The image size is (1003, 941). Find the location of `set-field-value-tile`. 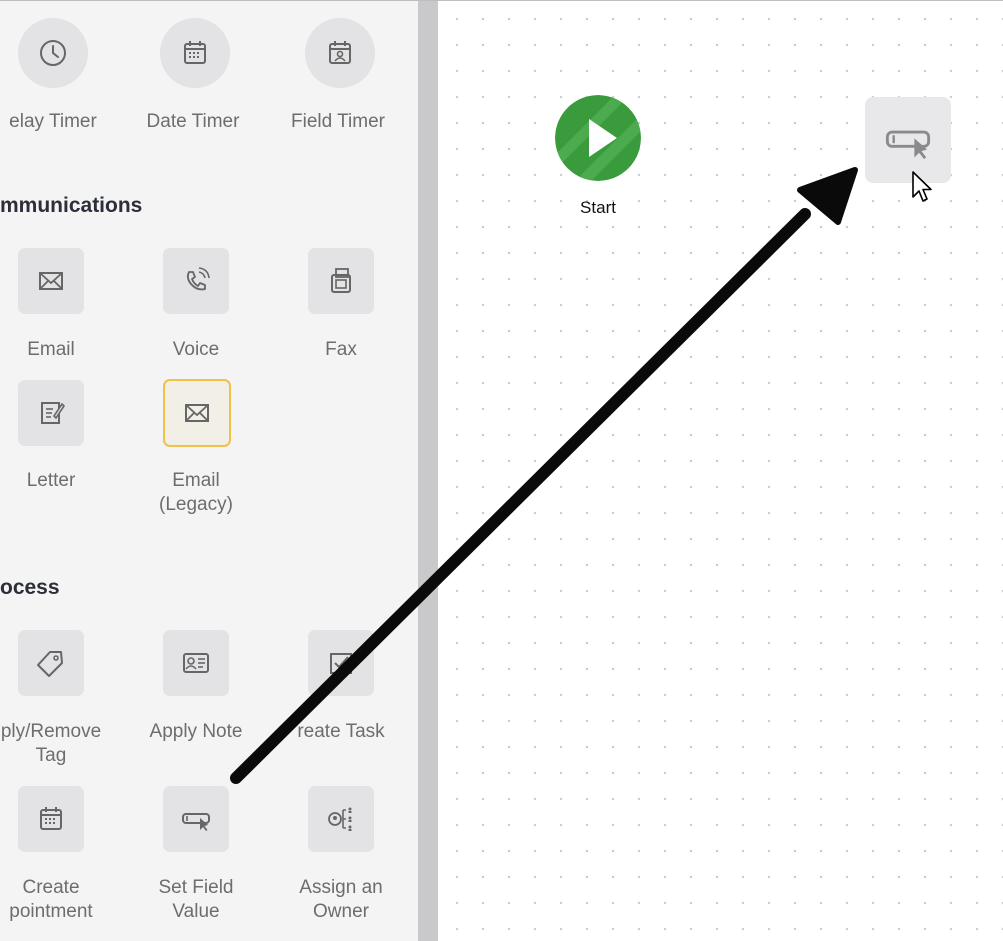

set-field-value-tile is located at coordinates (196, 819).